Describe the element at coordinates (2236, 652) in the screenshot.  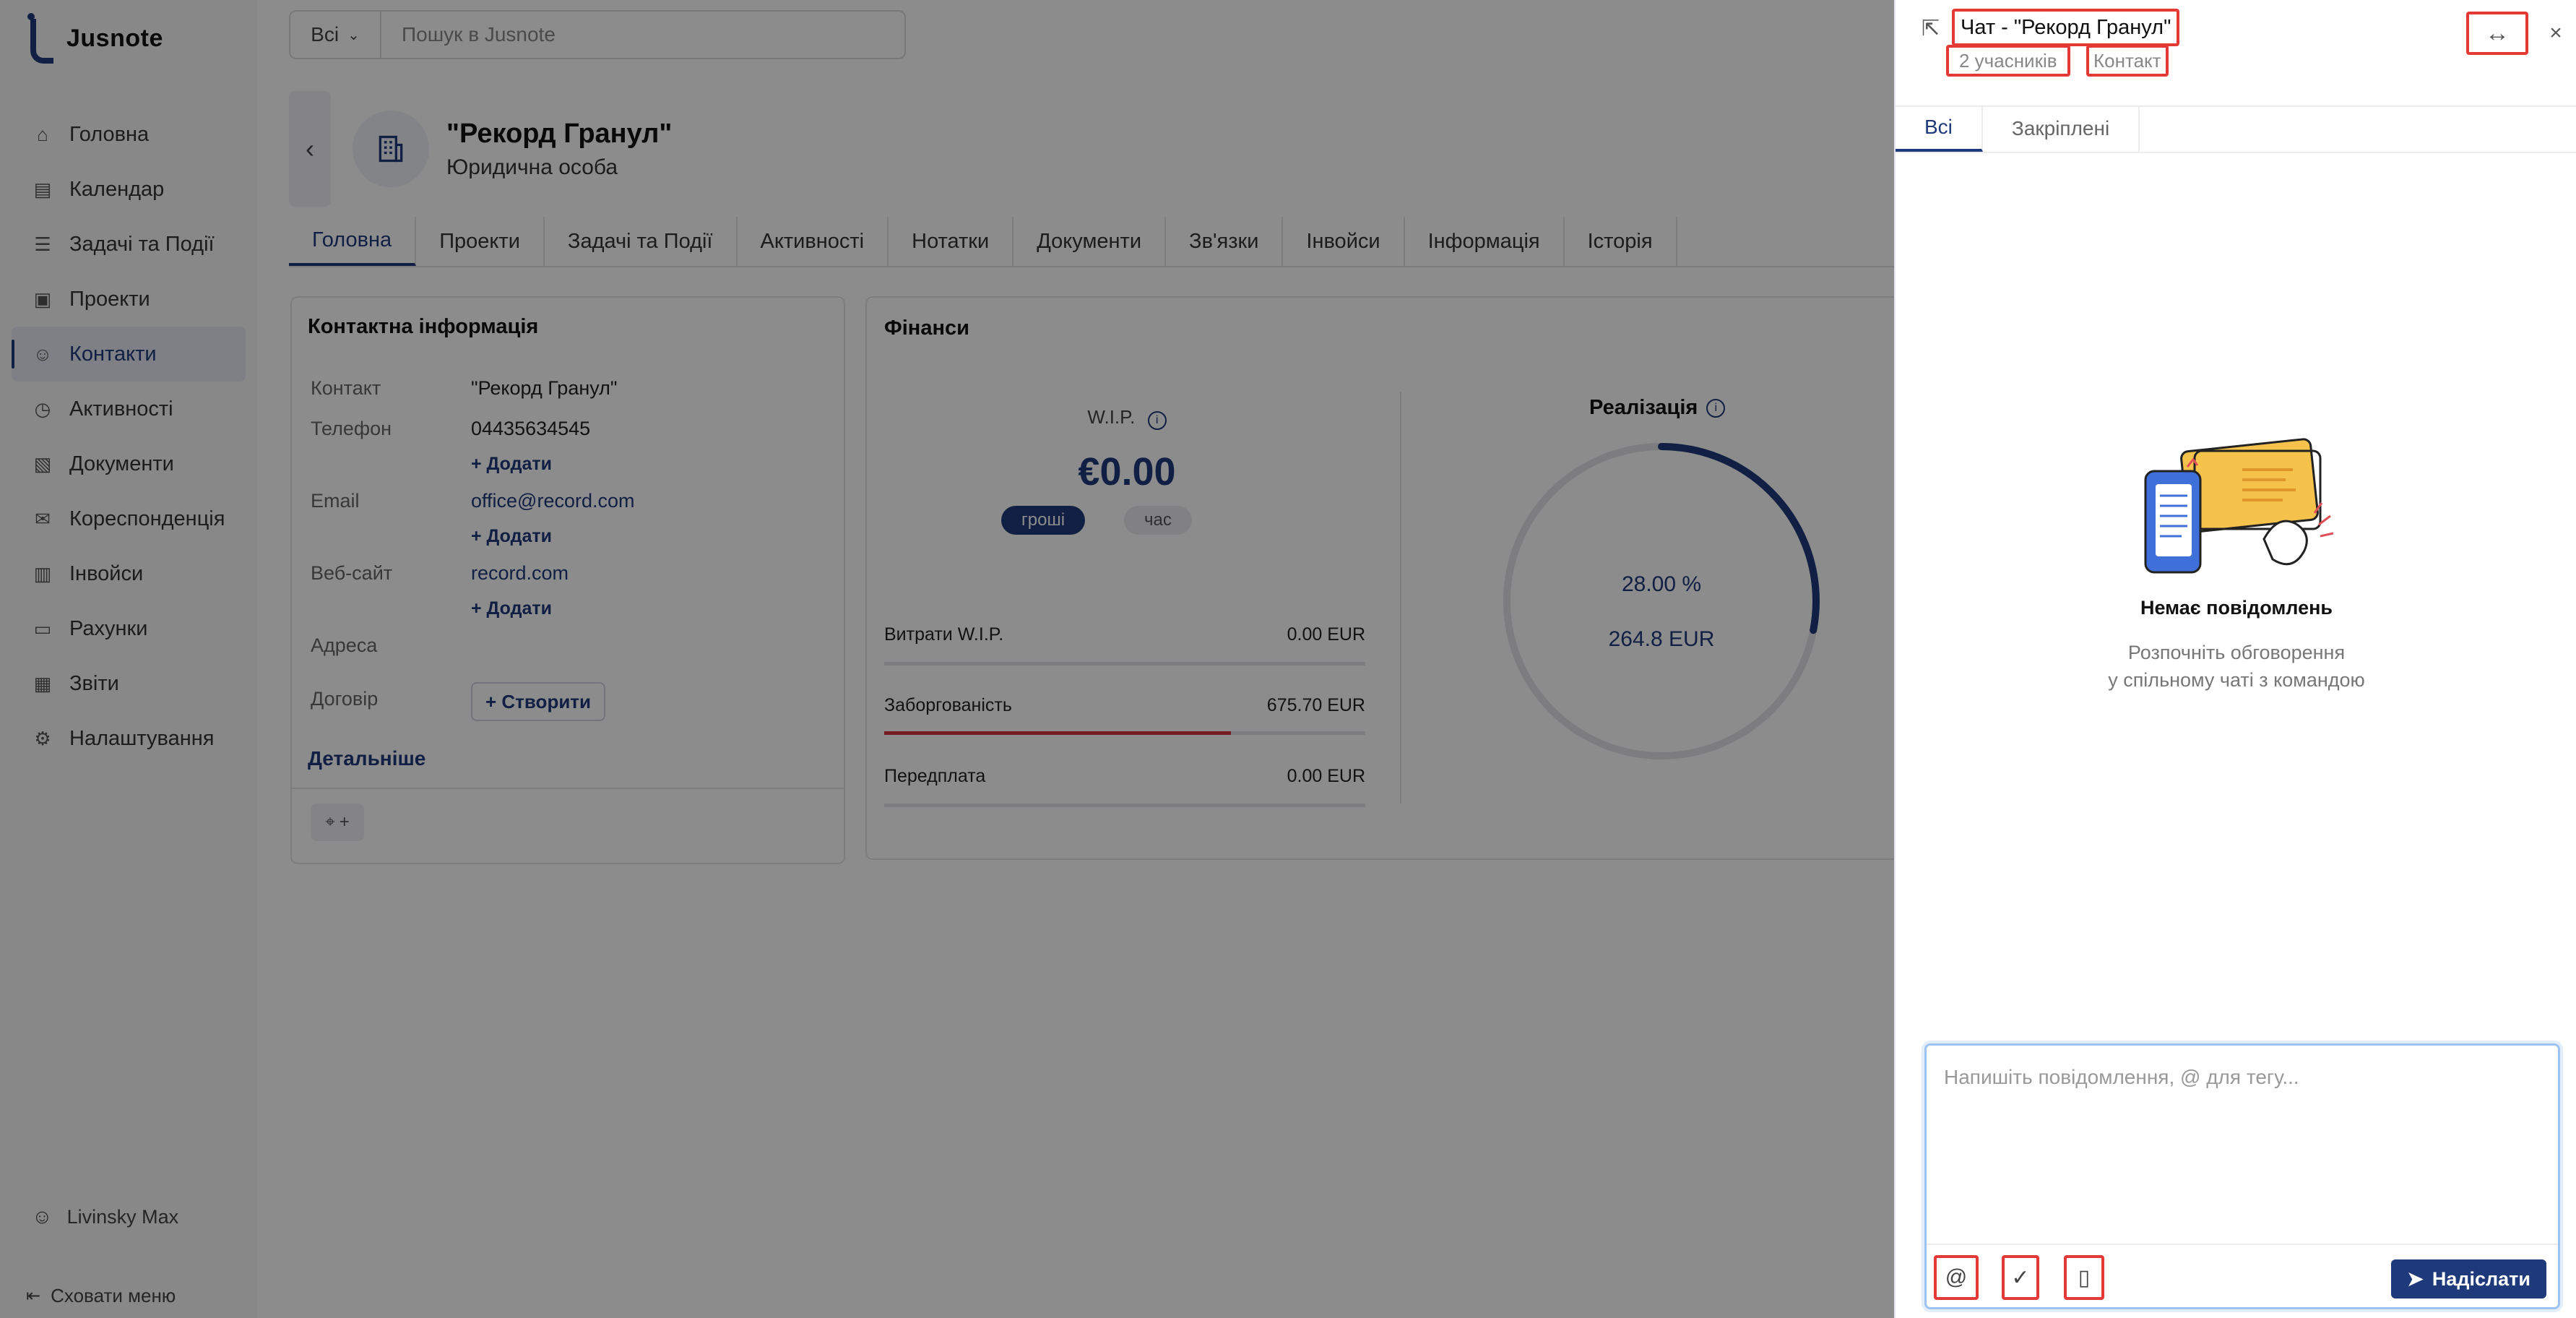
I see `empty-state-line: Розпочніть обговорення` at that location.